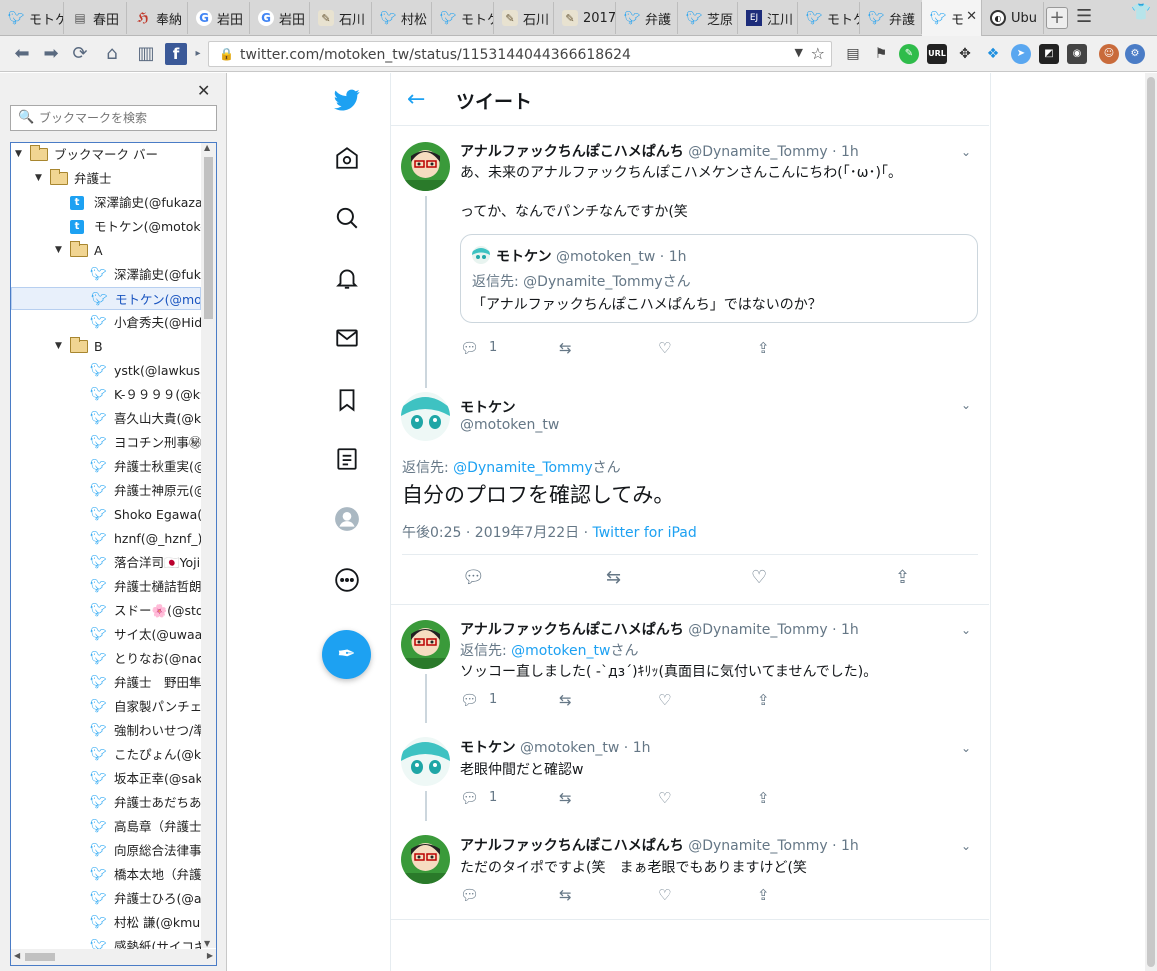 The height and width of the screenshot is (971, 1157). I want to click on bookmark-item: 🐦︎ 弁護士樋詰哲朗, so click(106, 586).